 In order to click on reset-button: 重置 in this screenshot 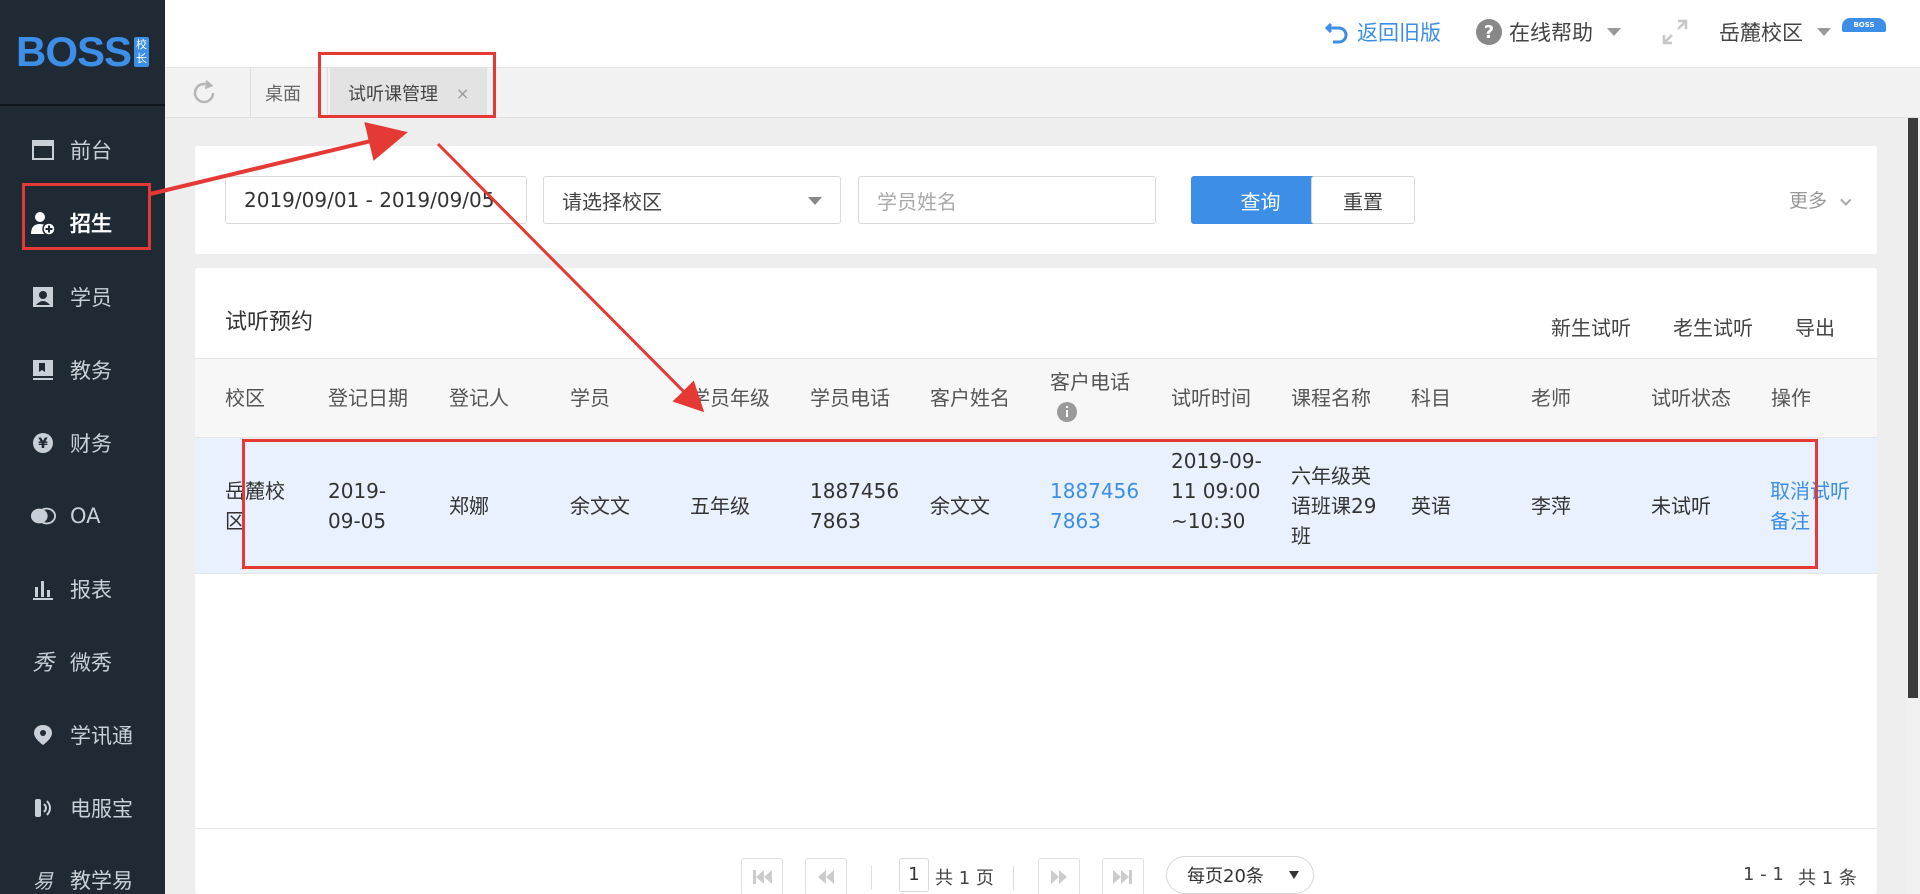, I will do `click(1363, 200)`.